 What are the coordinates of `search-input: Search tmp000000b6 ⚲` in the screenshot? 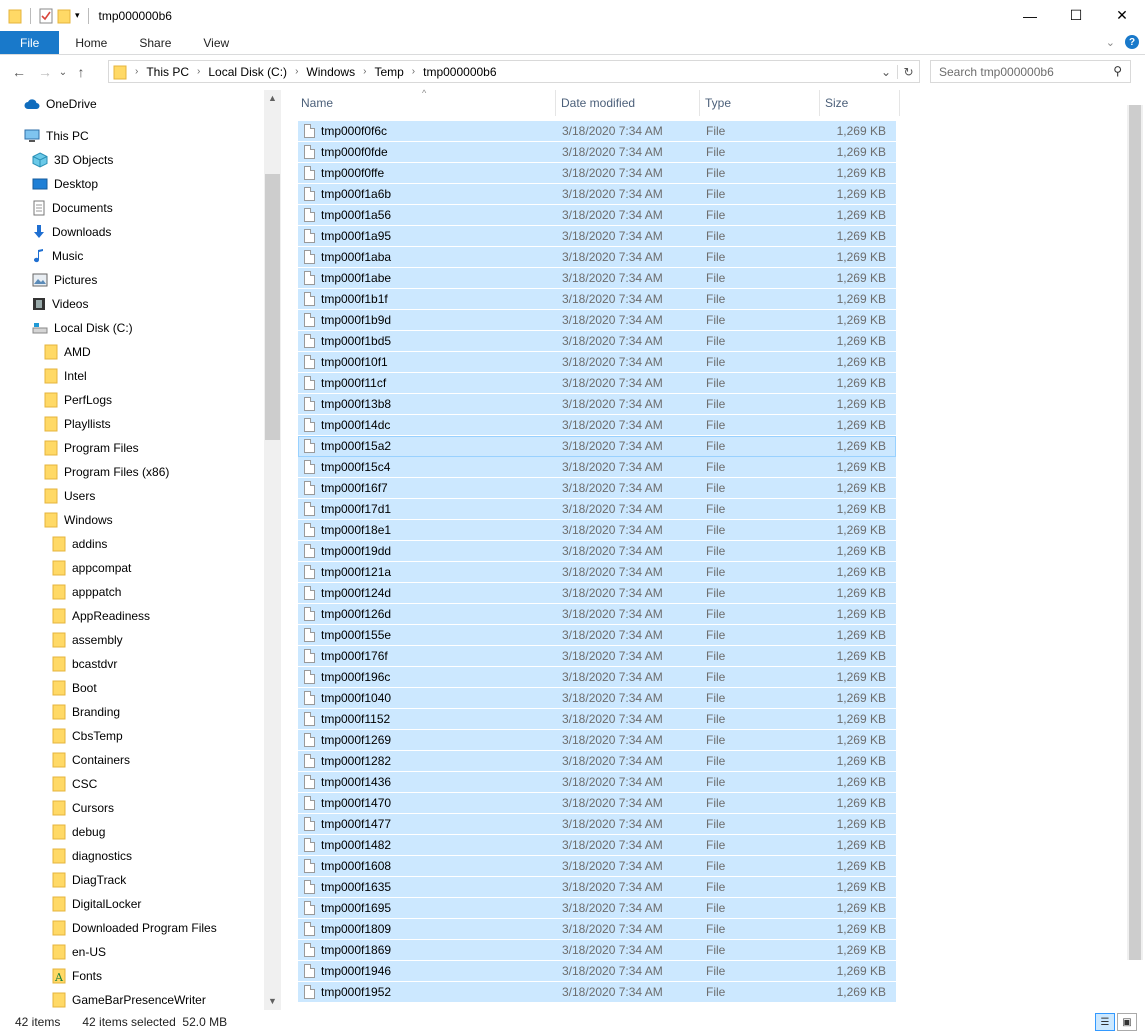 It's located at (1030, 71).